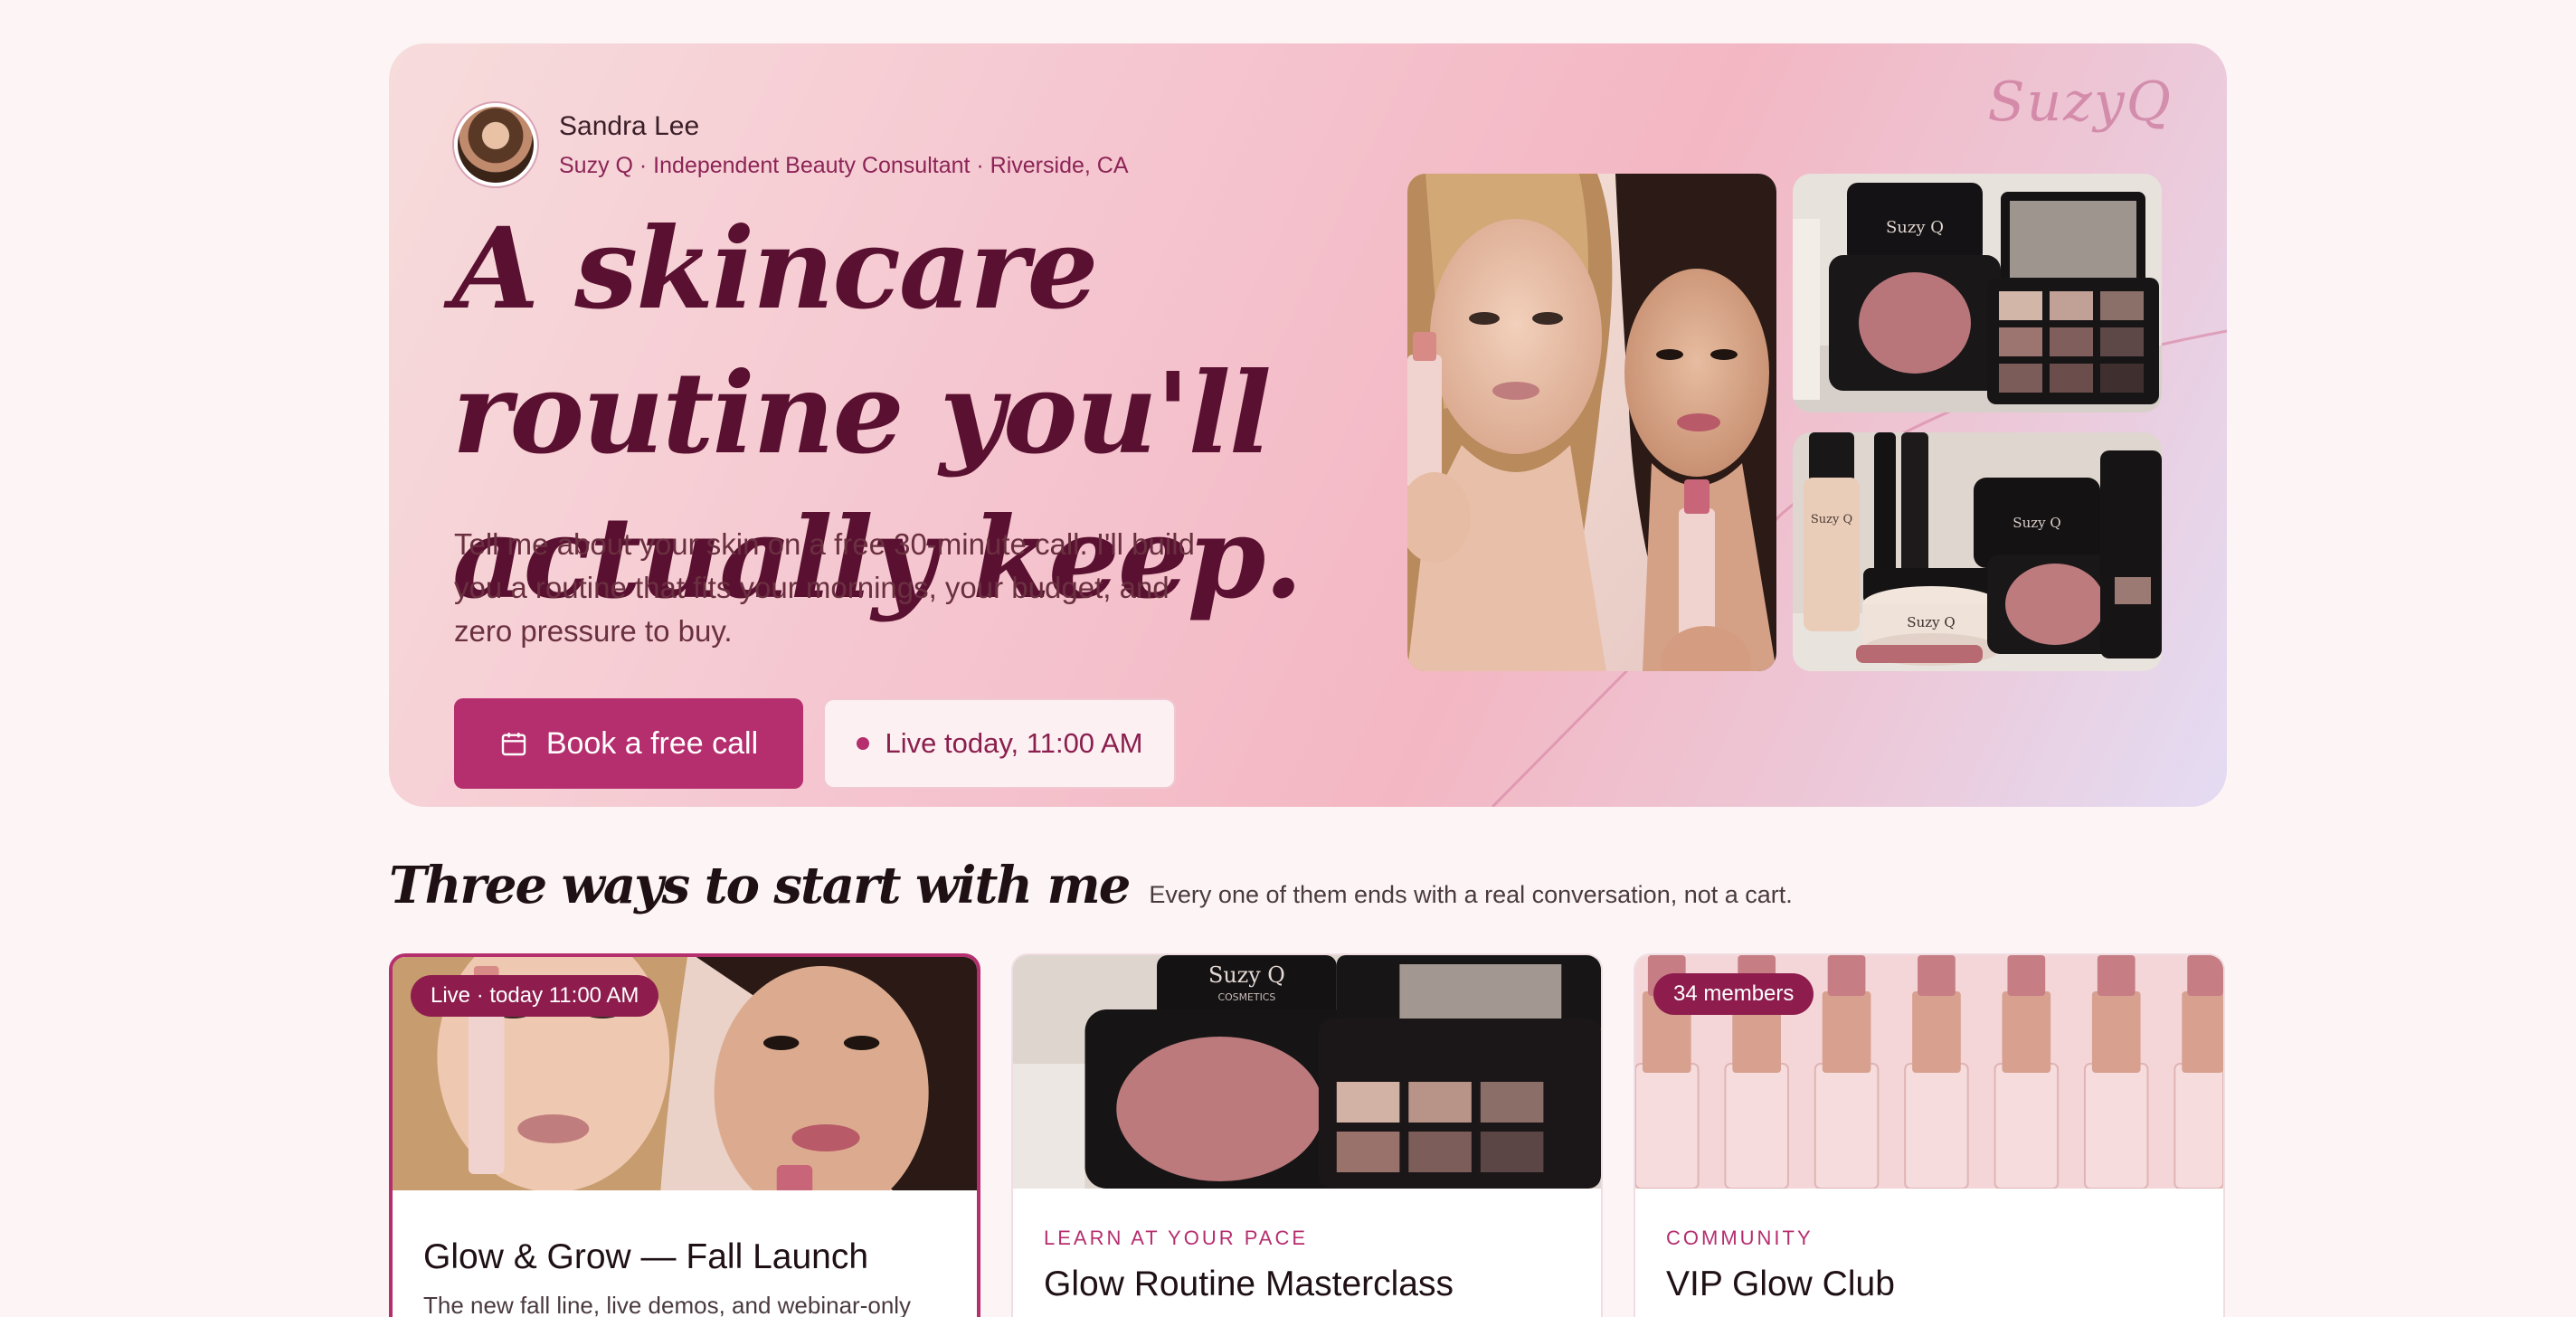  I want to click on hero-compact-palette-image: Suzy Q, so click(1977, 293).